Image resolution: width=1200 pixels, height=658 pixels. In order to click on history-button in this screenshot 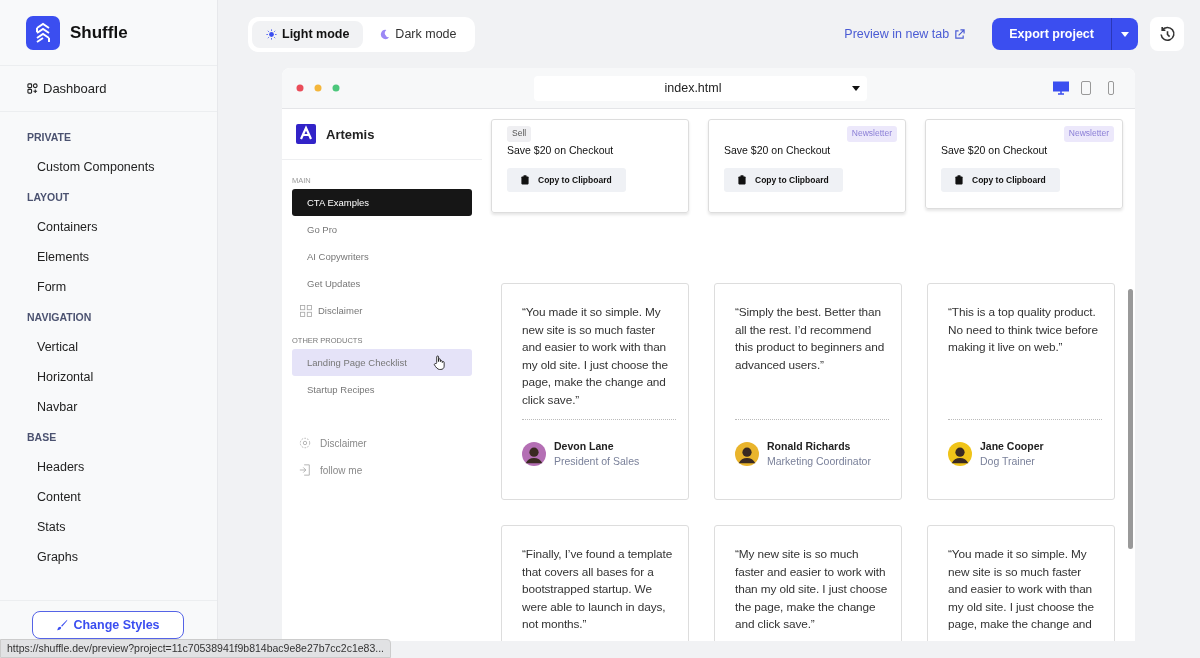, I will do `click(1167, 34)`.